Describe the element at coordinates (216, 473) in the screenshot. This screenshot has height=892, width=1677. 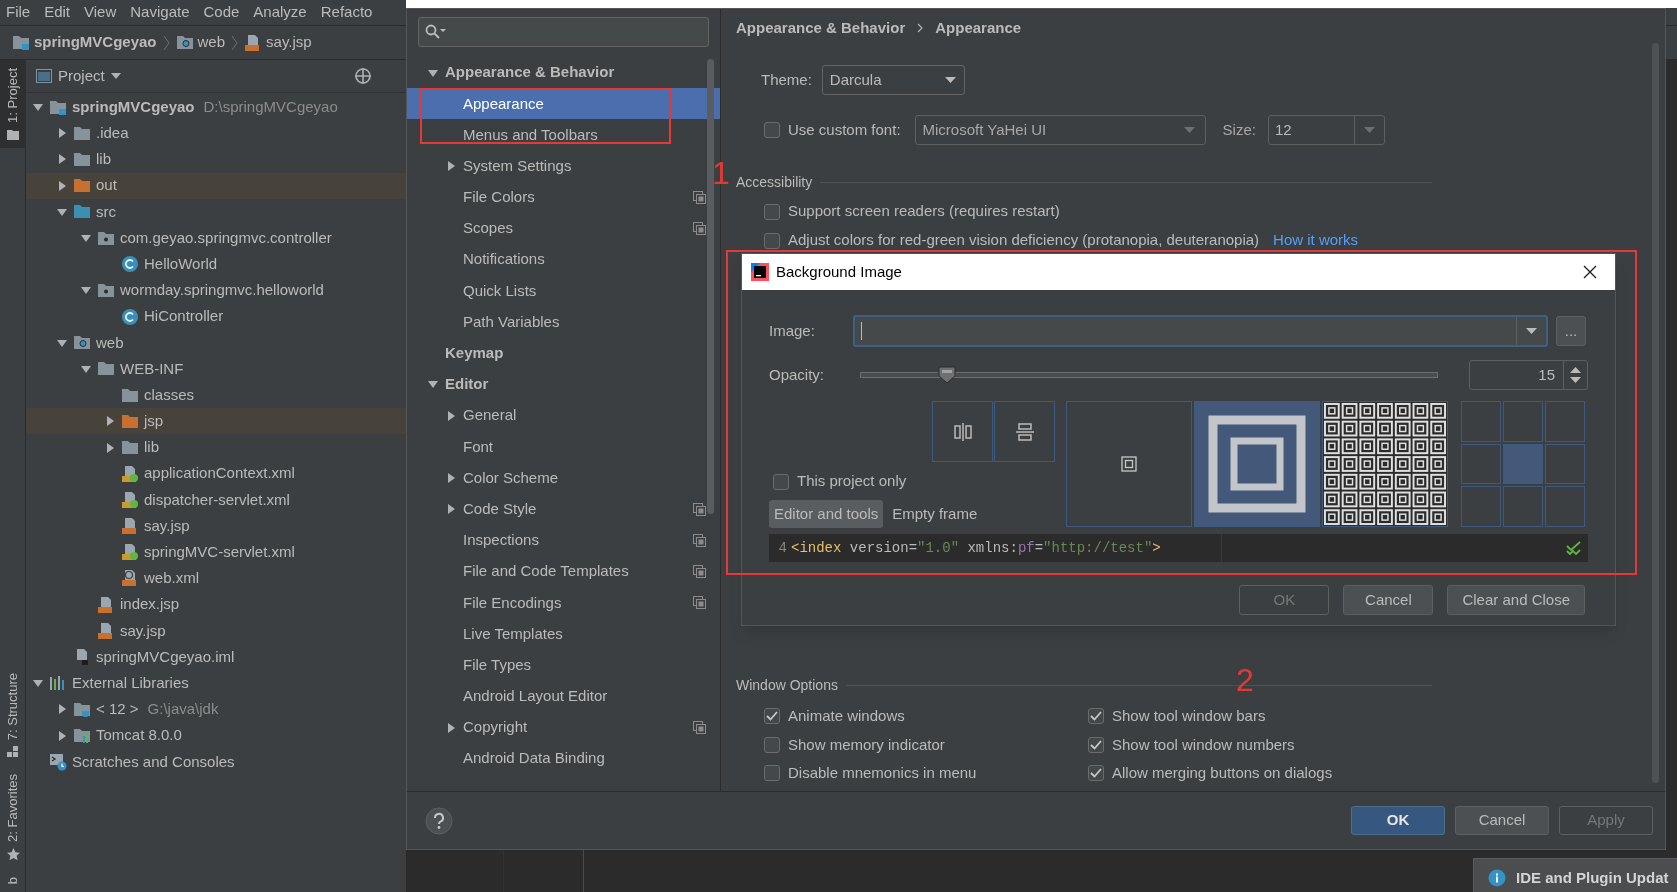
I see `tree-item: applicationContext.xml` at that location.